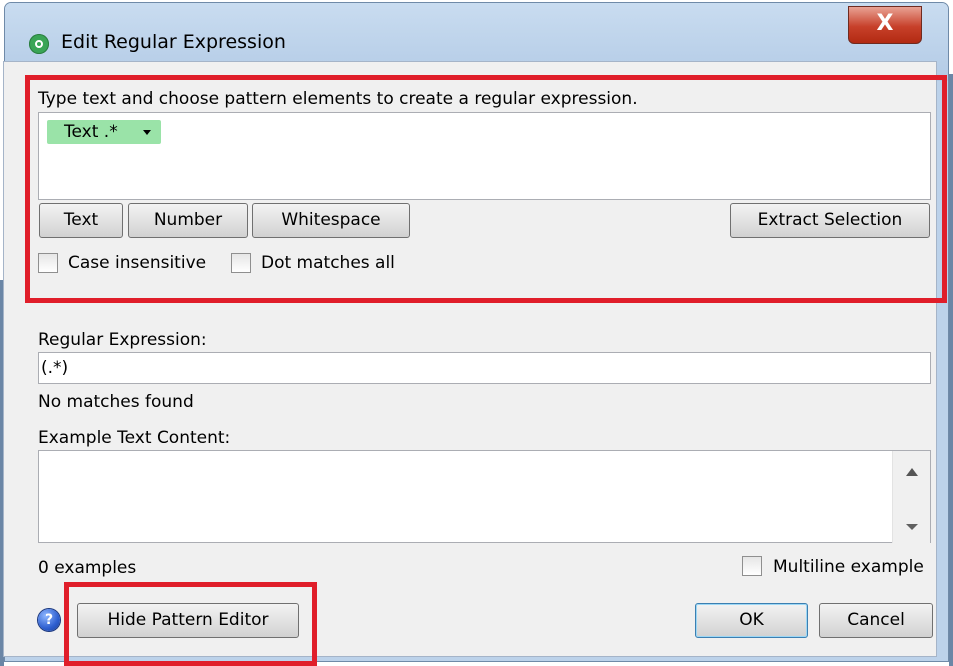  What do you see at coordinates (134, 438) in the screenshot?
I see `example-text-label: Example Text Content:` at bounding box center [134, 438].